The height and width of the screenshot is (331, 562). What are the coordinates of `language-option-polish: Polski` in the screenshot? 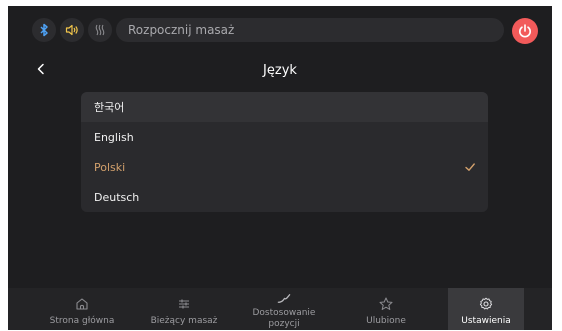 It's located at (284, 167).